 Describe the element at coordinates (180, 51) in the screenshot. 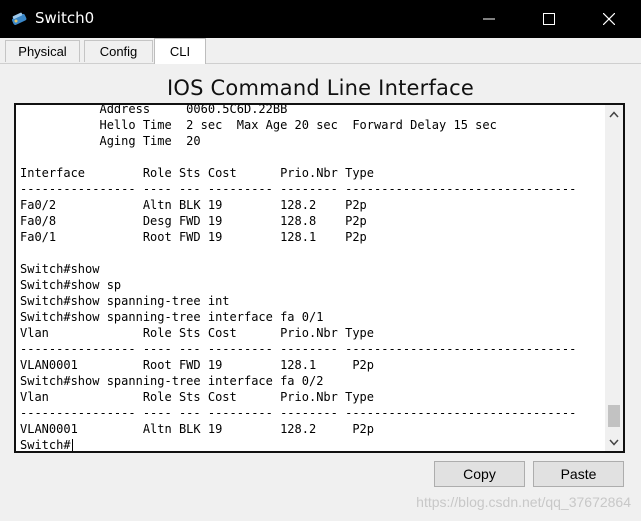

I see `tab-cli: CLI` at that location.